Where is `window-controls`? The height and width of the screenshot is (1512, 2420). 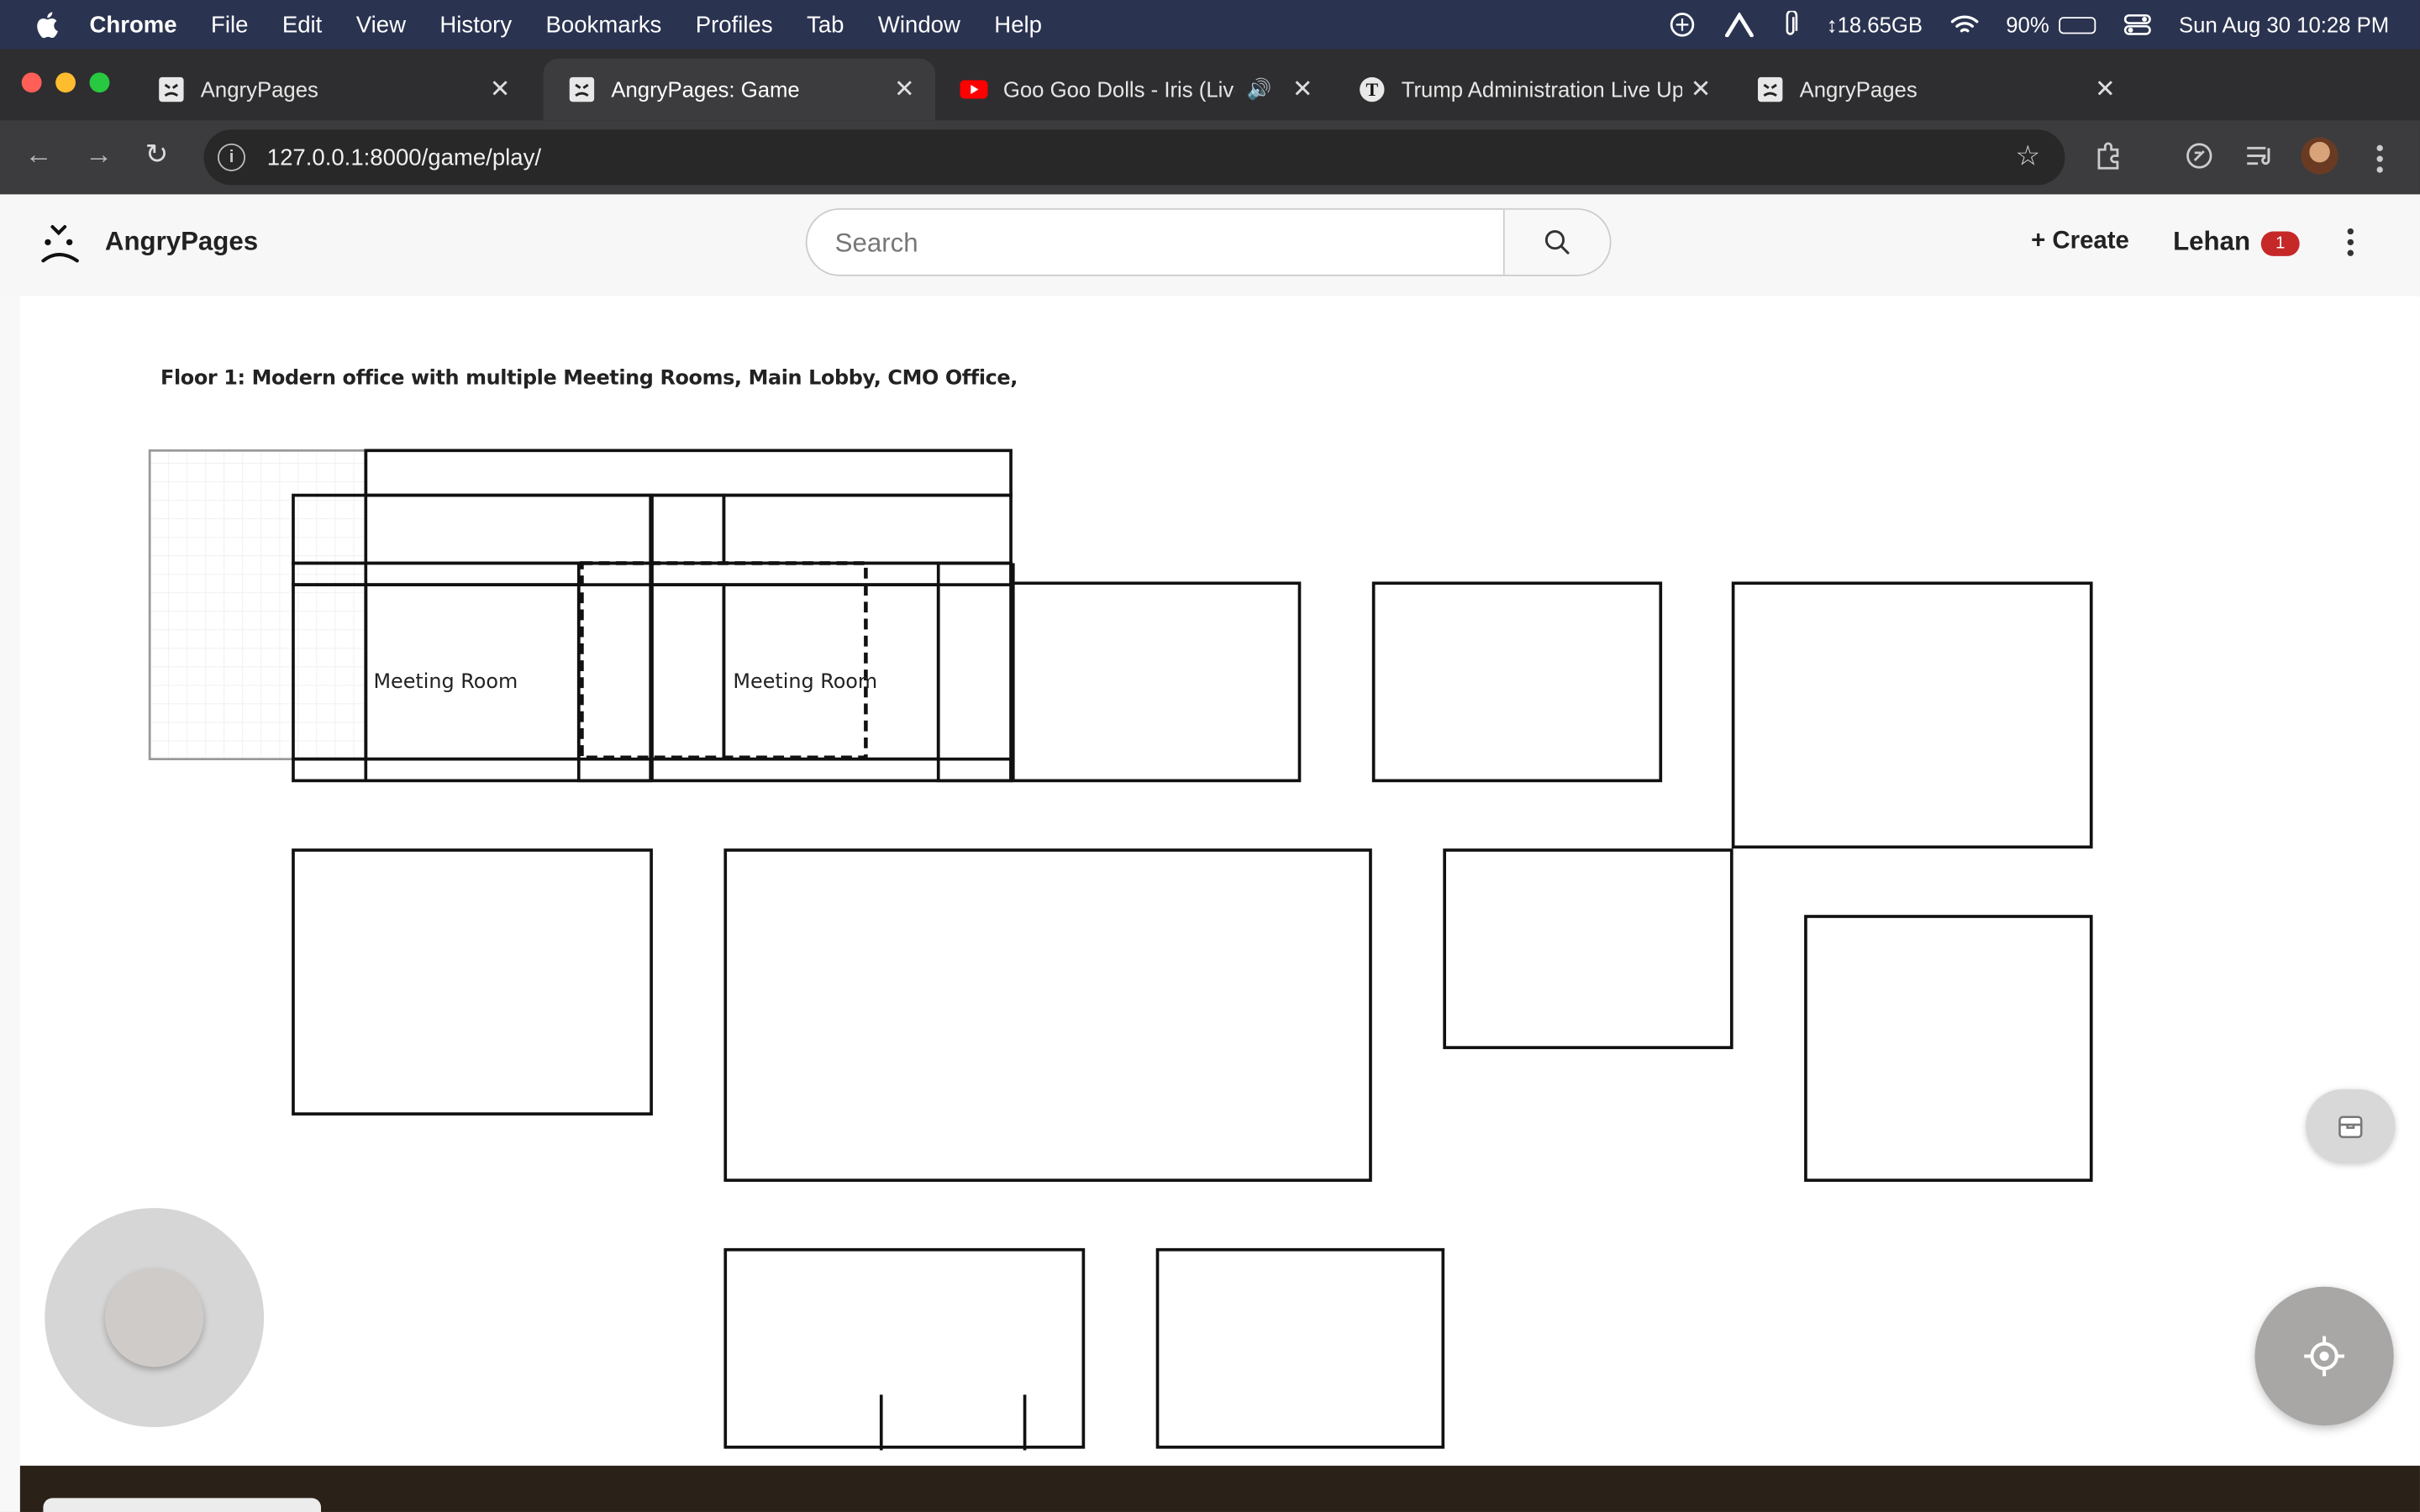
window-controls is located at coordinates (65, 82).